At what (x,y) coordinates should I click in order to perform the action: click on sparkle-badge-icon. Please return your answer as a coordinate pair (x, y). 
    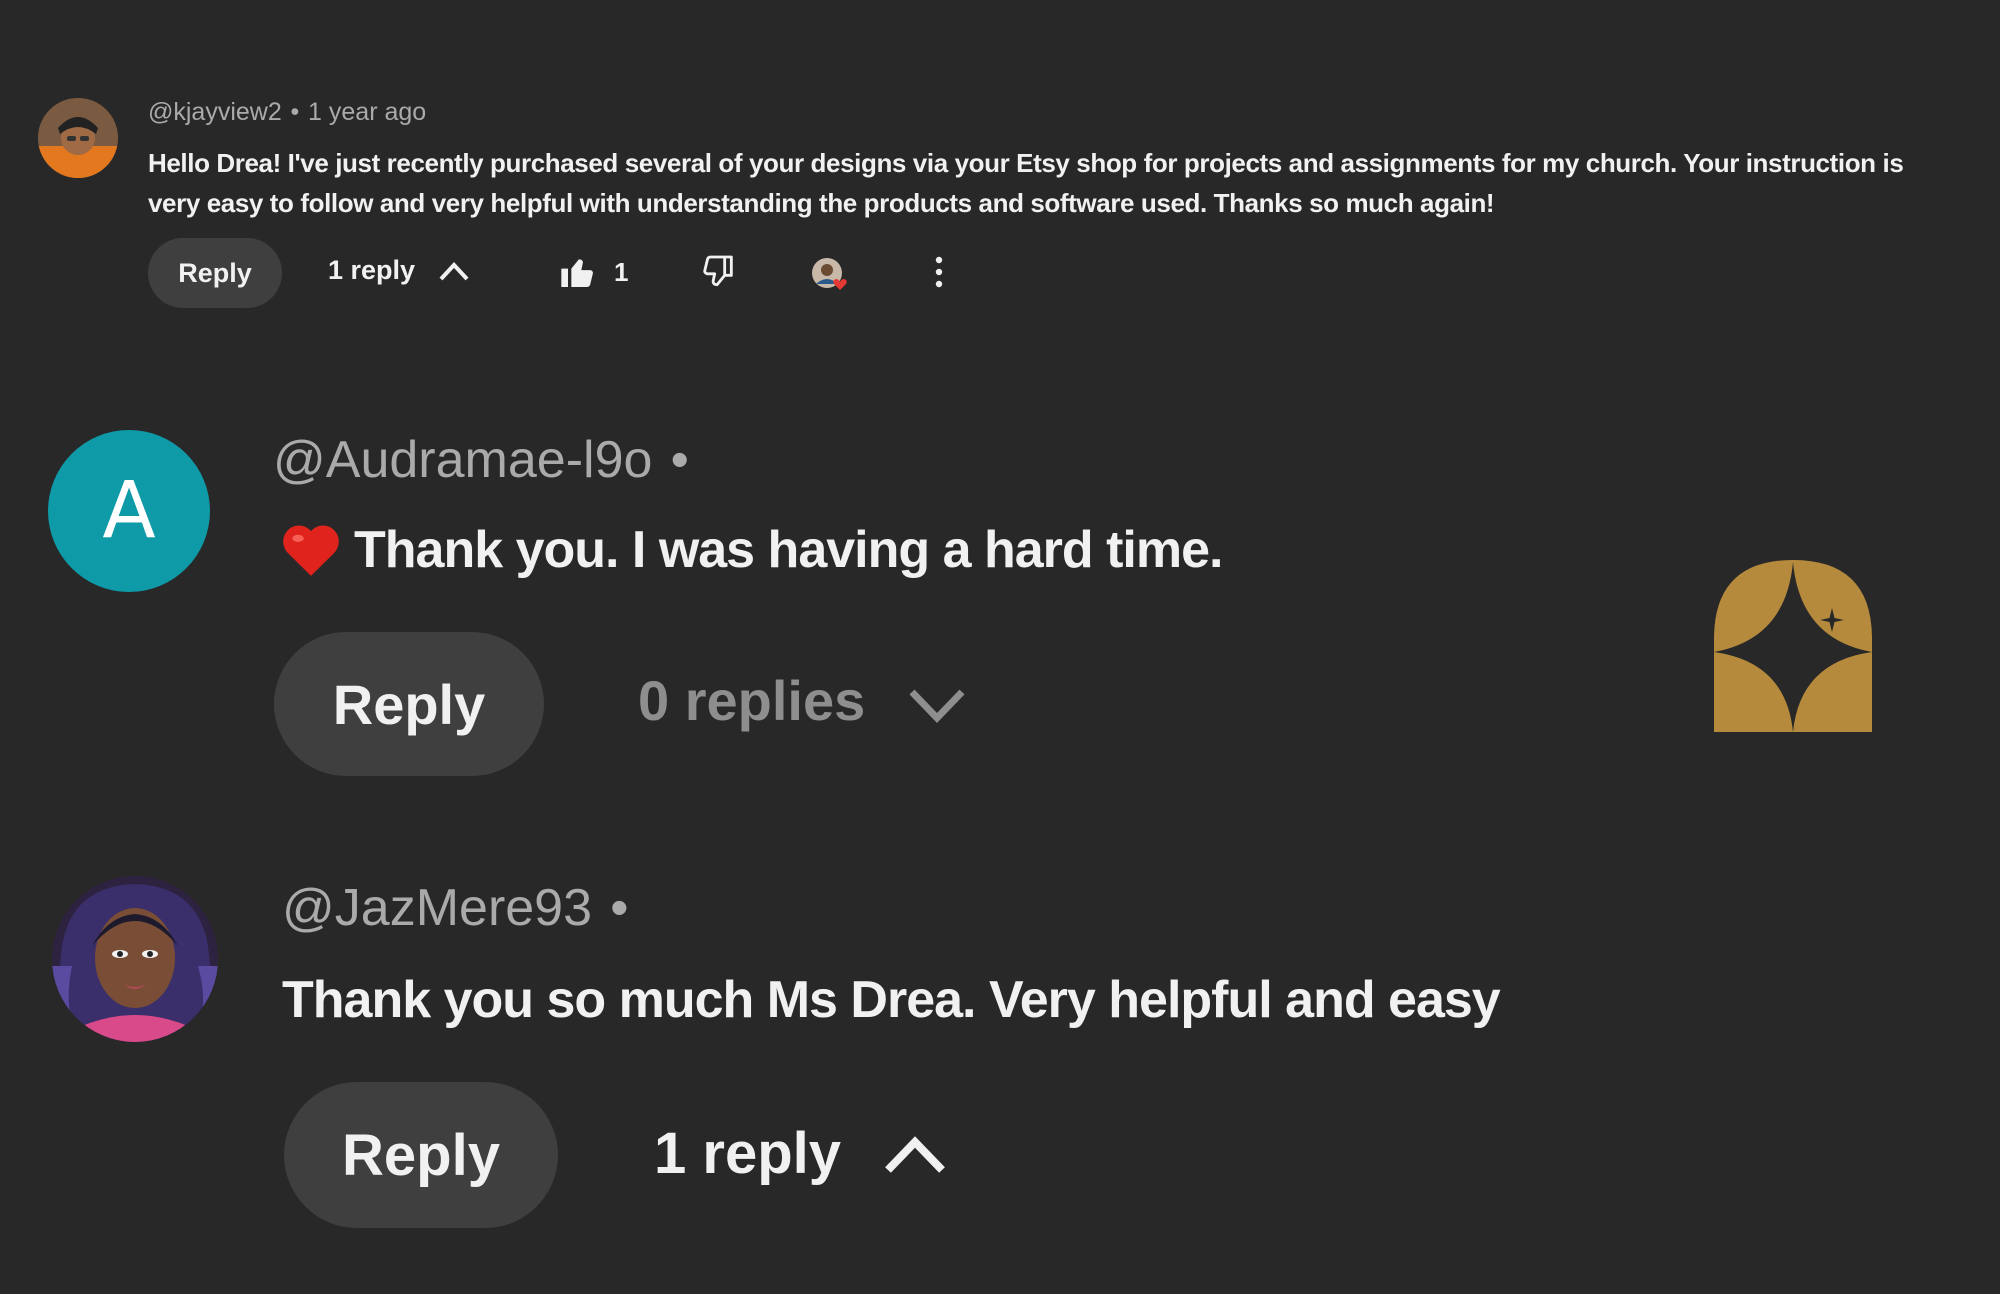
    Looking at the image, I should click on (1793, 646).